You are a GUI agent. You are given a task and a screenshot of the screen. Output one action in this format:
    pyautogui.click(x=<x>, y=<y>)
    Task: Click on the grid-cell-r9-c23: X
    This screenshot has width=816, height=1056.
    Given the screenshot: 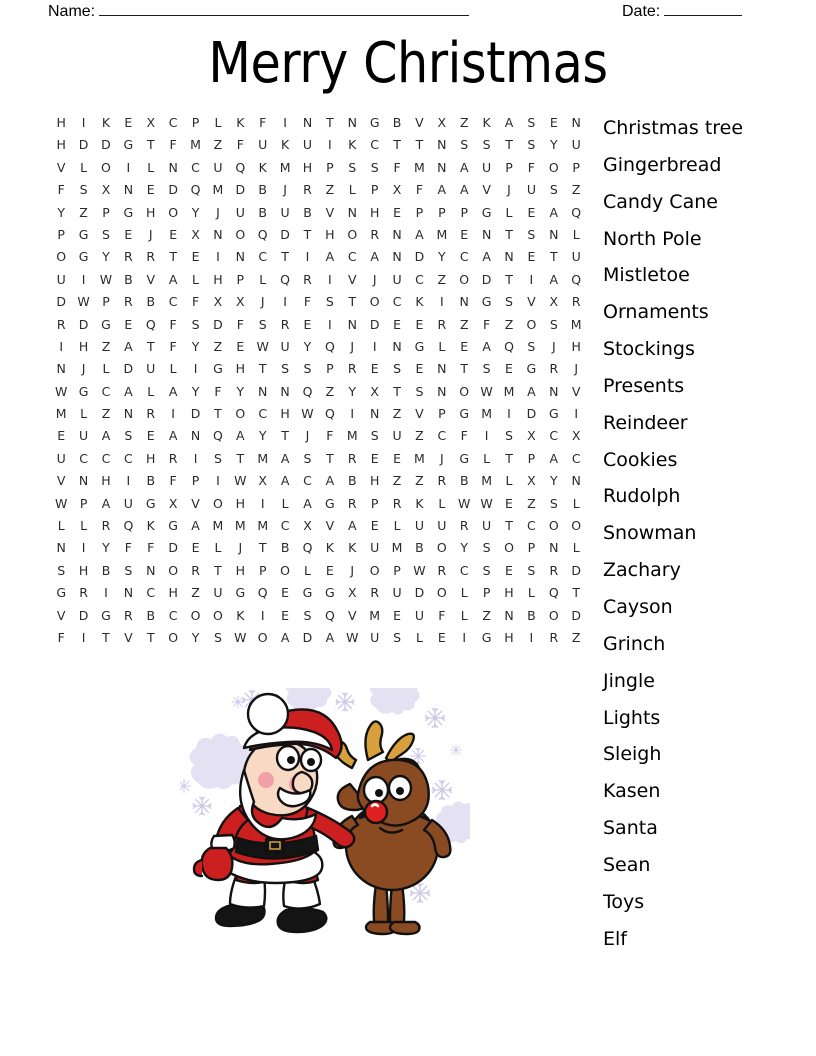 What is the action you would take?
    pyautogui.click(x=554, y=302)
    